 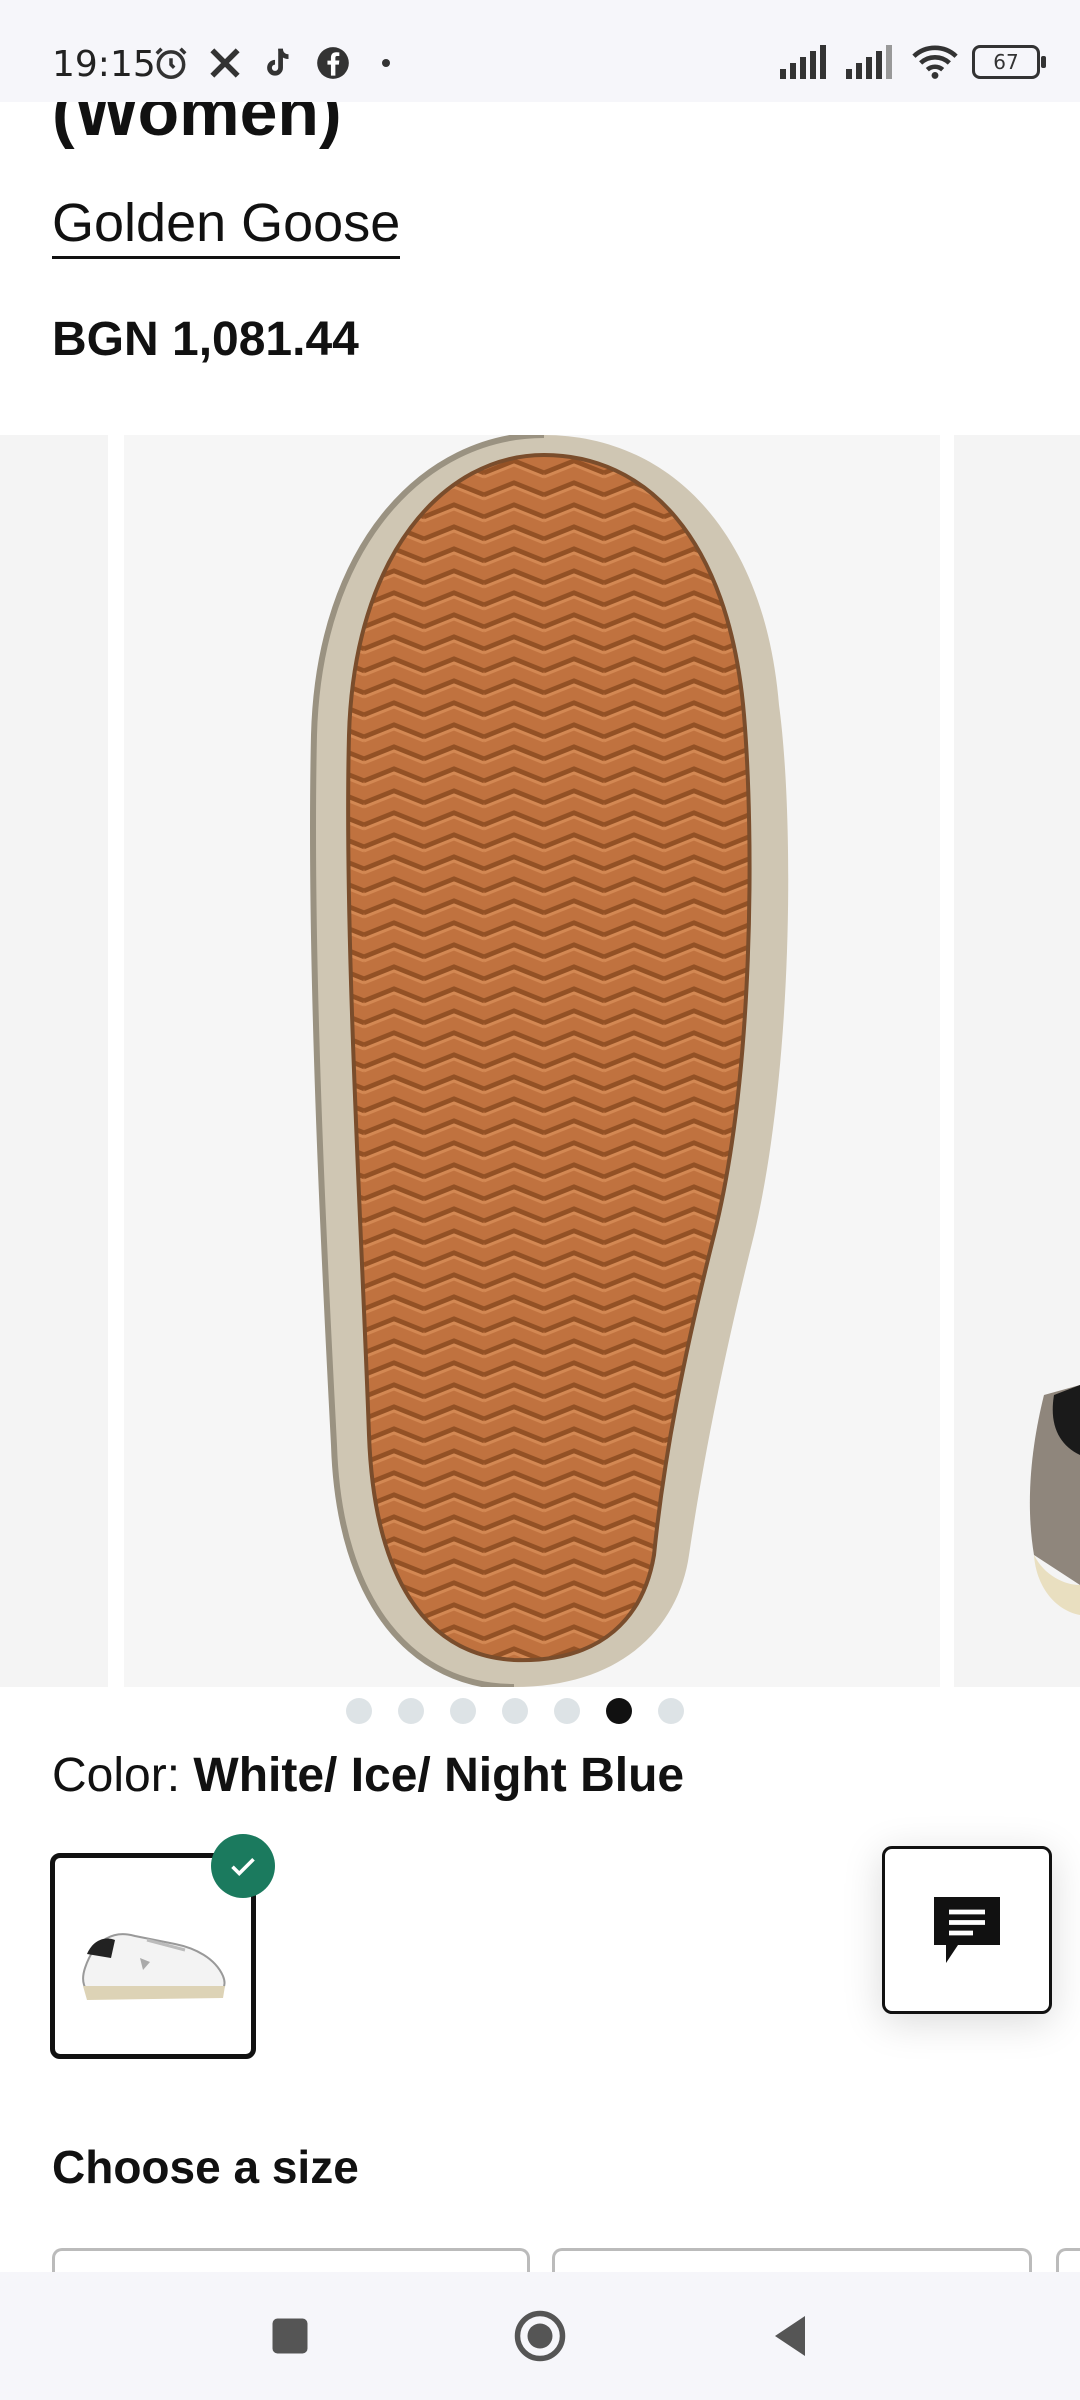 I want to click on home-icon, so click(x=540, y=2336).